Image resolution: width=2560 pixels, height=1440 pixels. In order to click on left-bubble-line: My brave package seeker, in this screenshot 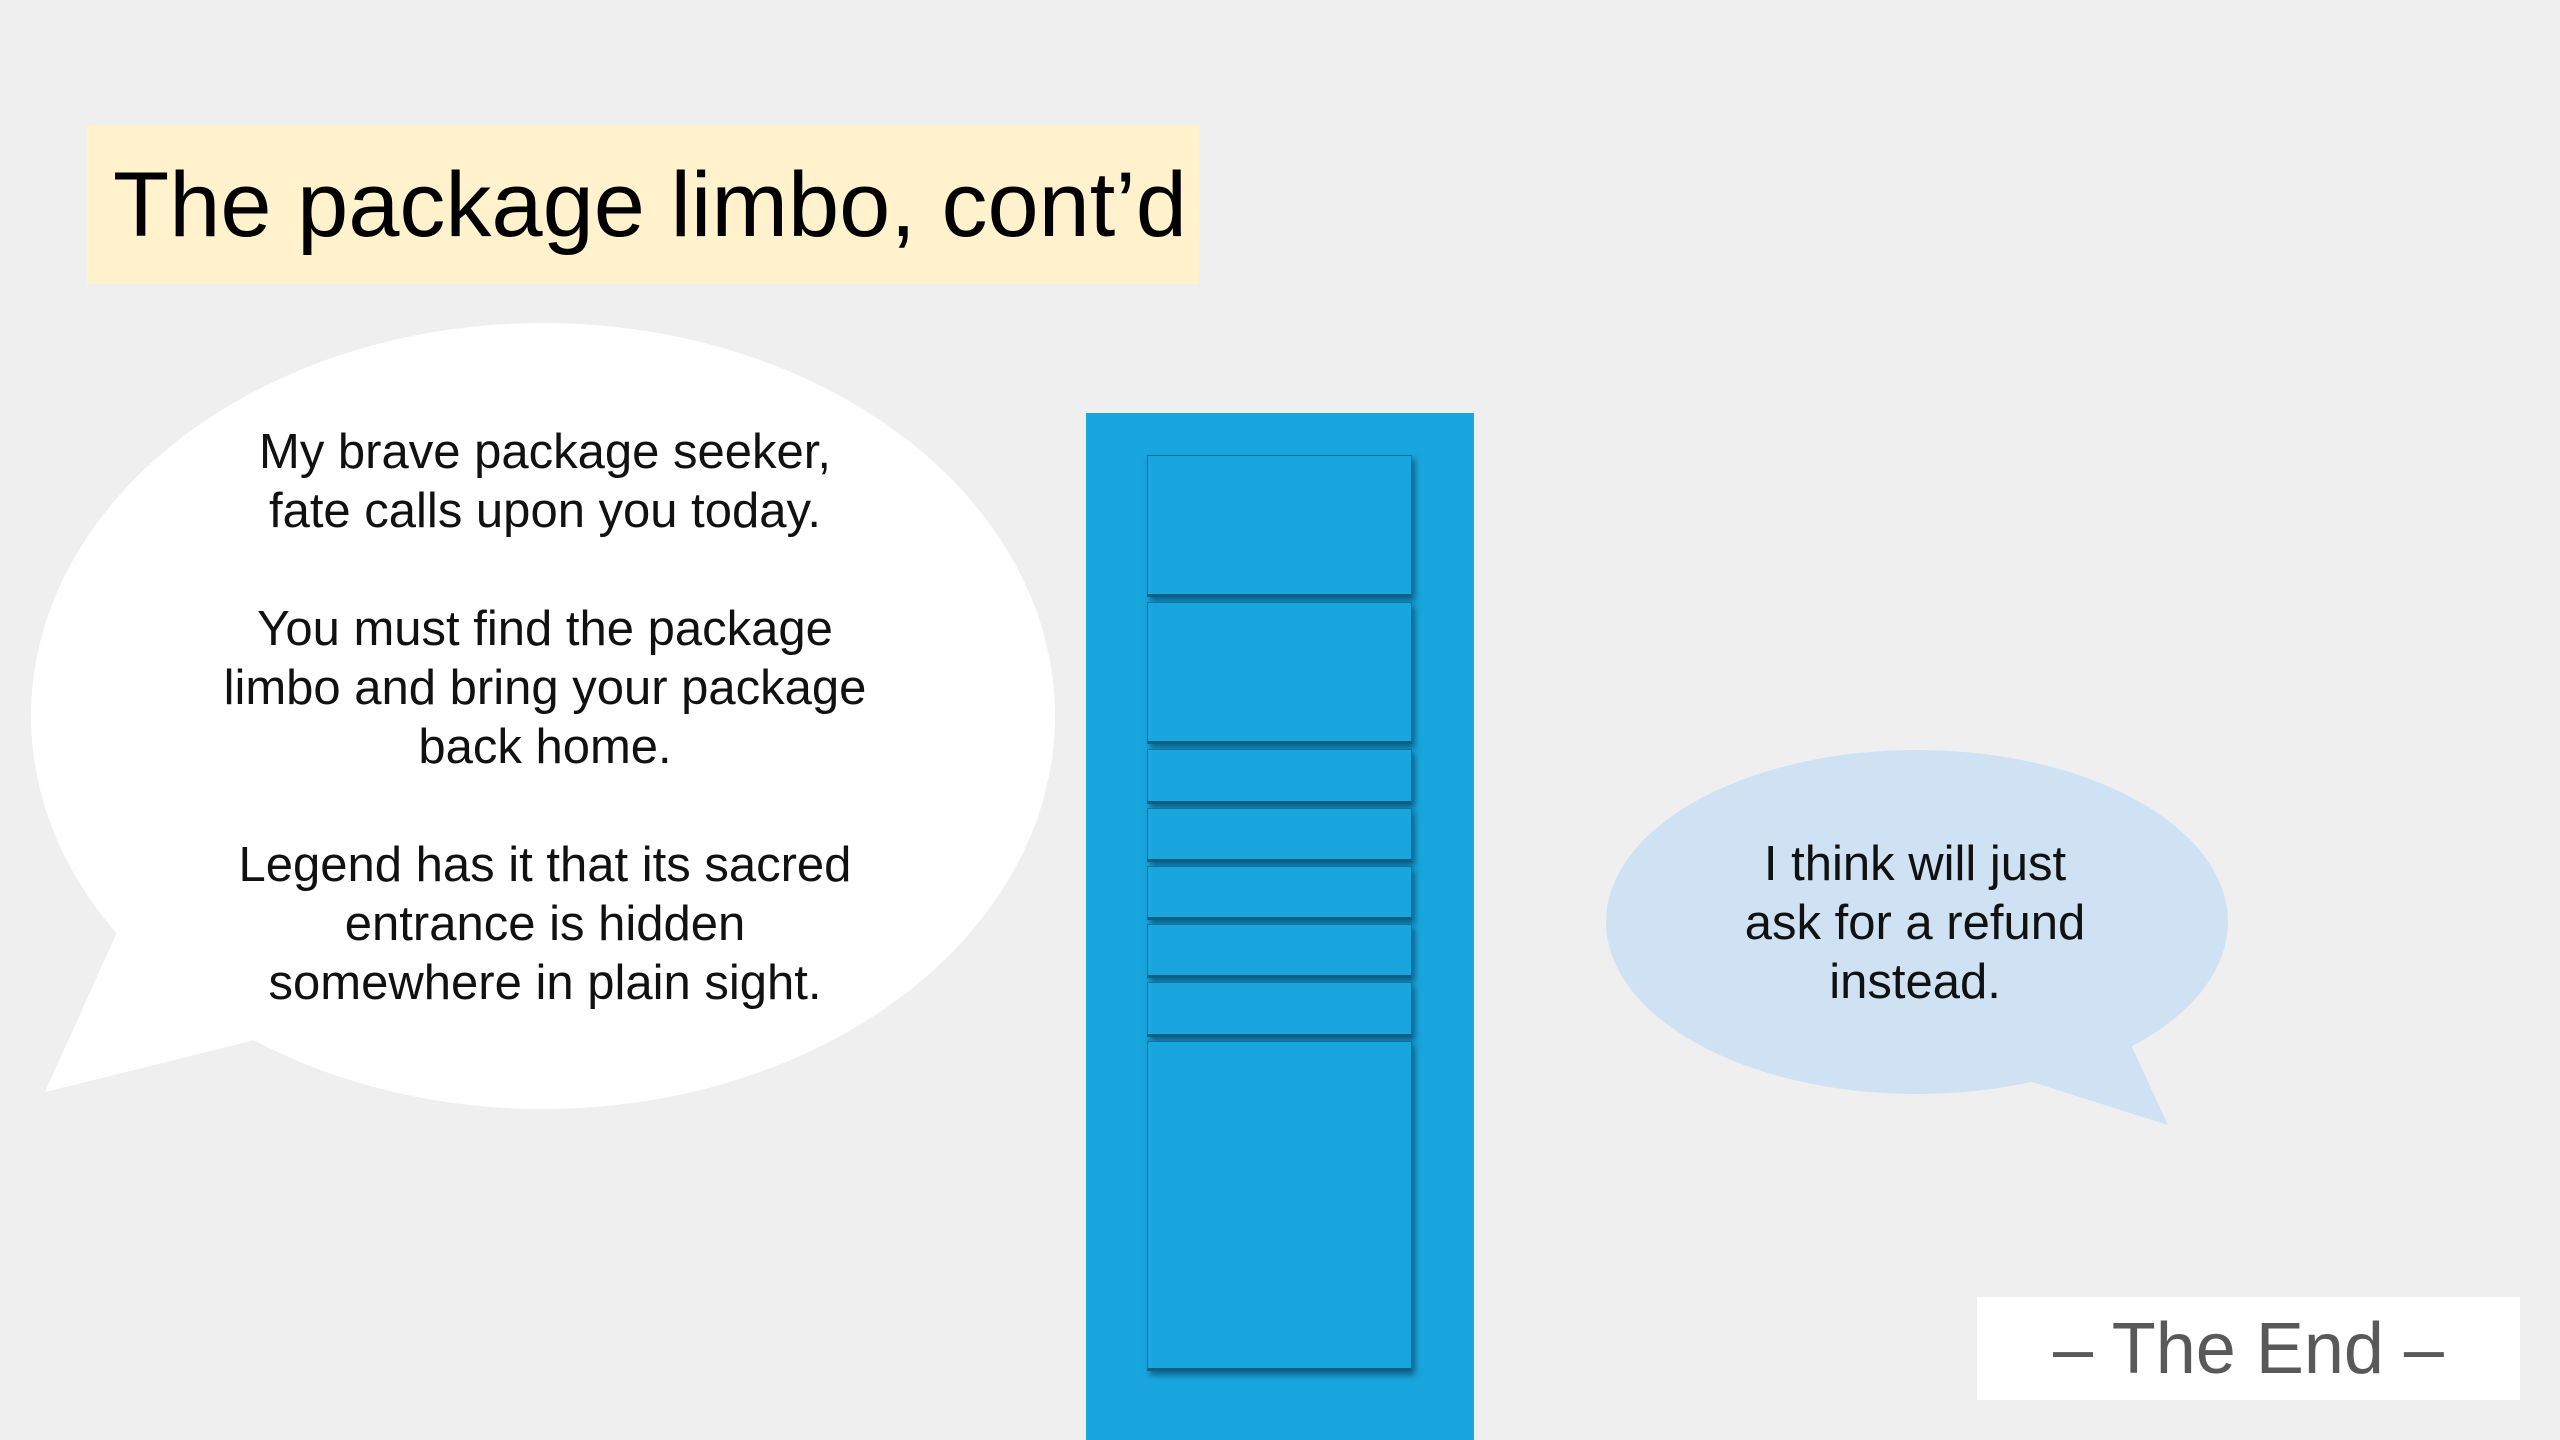, I will do `click(545, 452)`.